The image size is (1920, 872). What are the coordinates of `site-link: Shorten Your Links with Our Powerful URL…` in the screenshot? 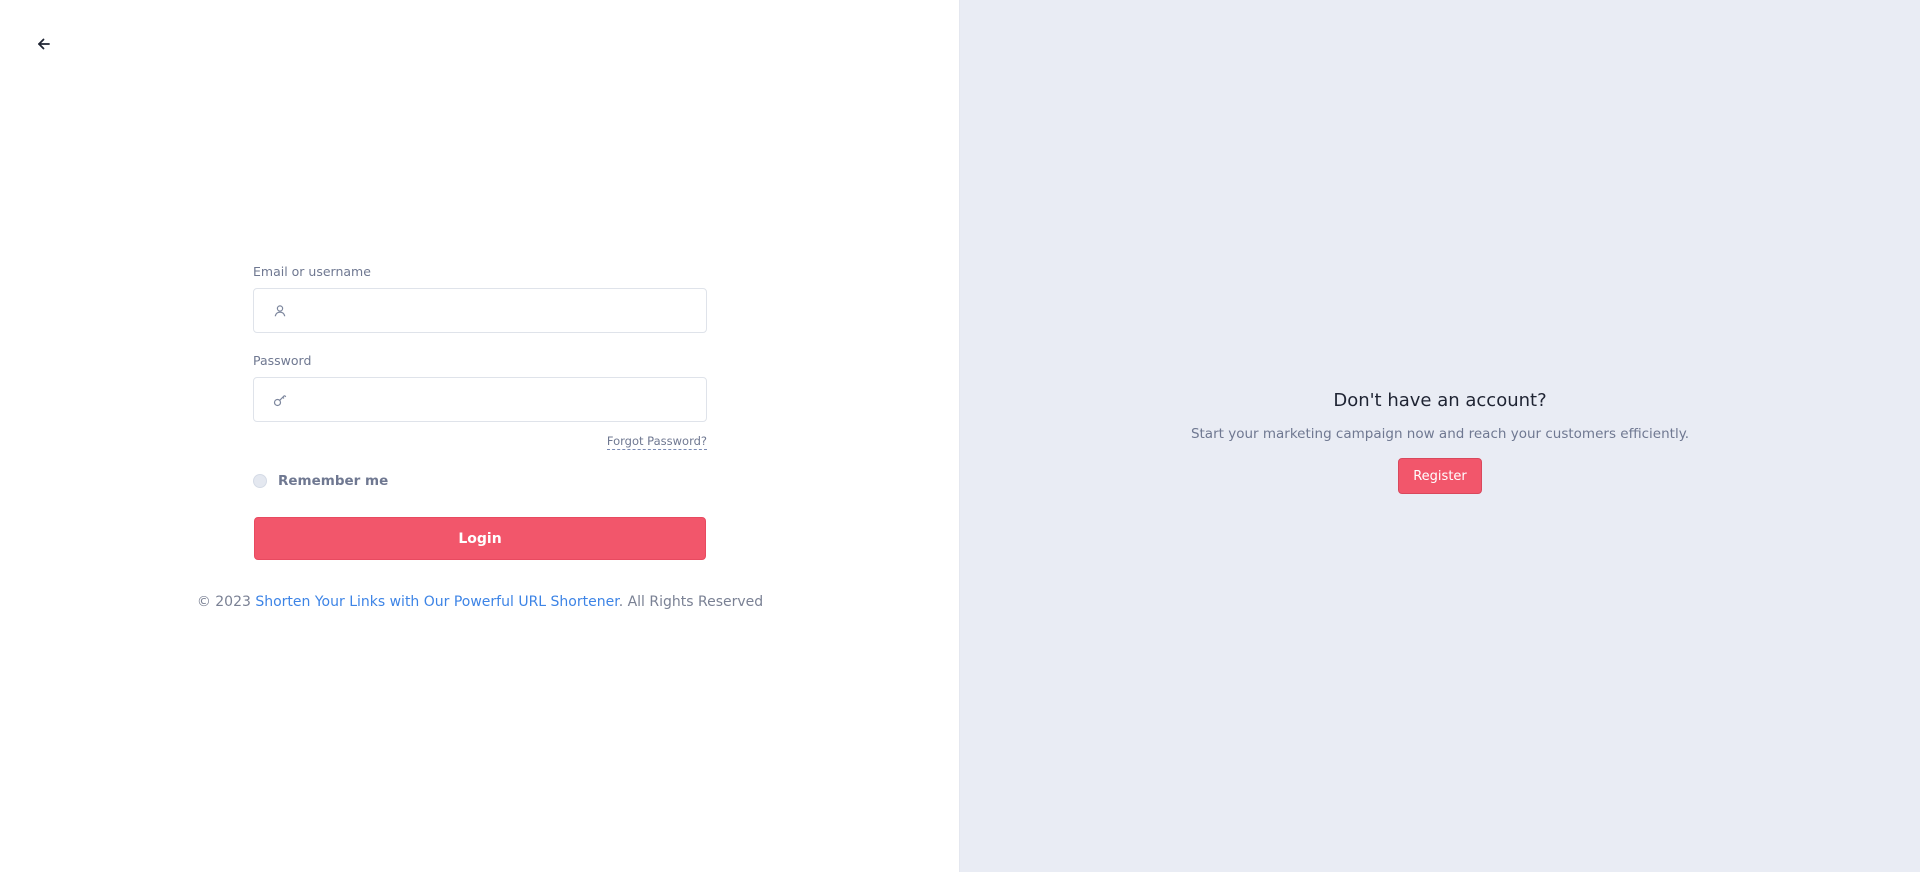 It's located at (436, 602).